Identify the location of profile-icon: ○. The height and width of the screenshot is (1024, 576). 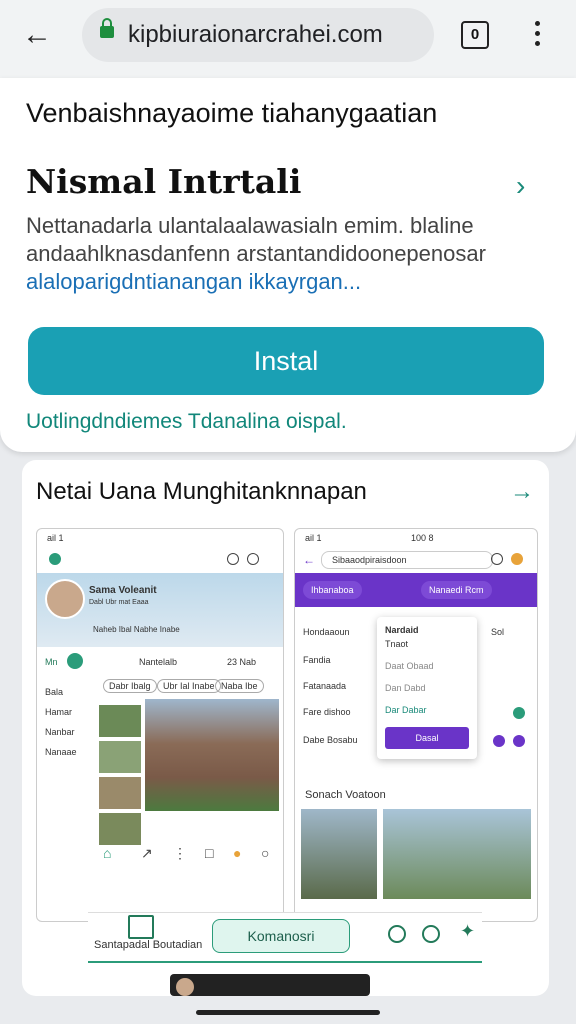
(265, 853).